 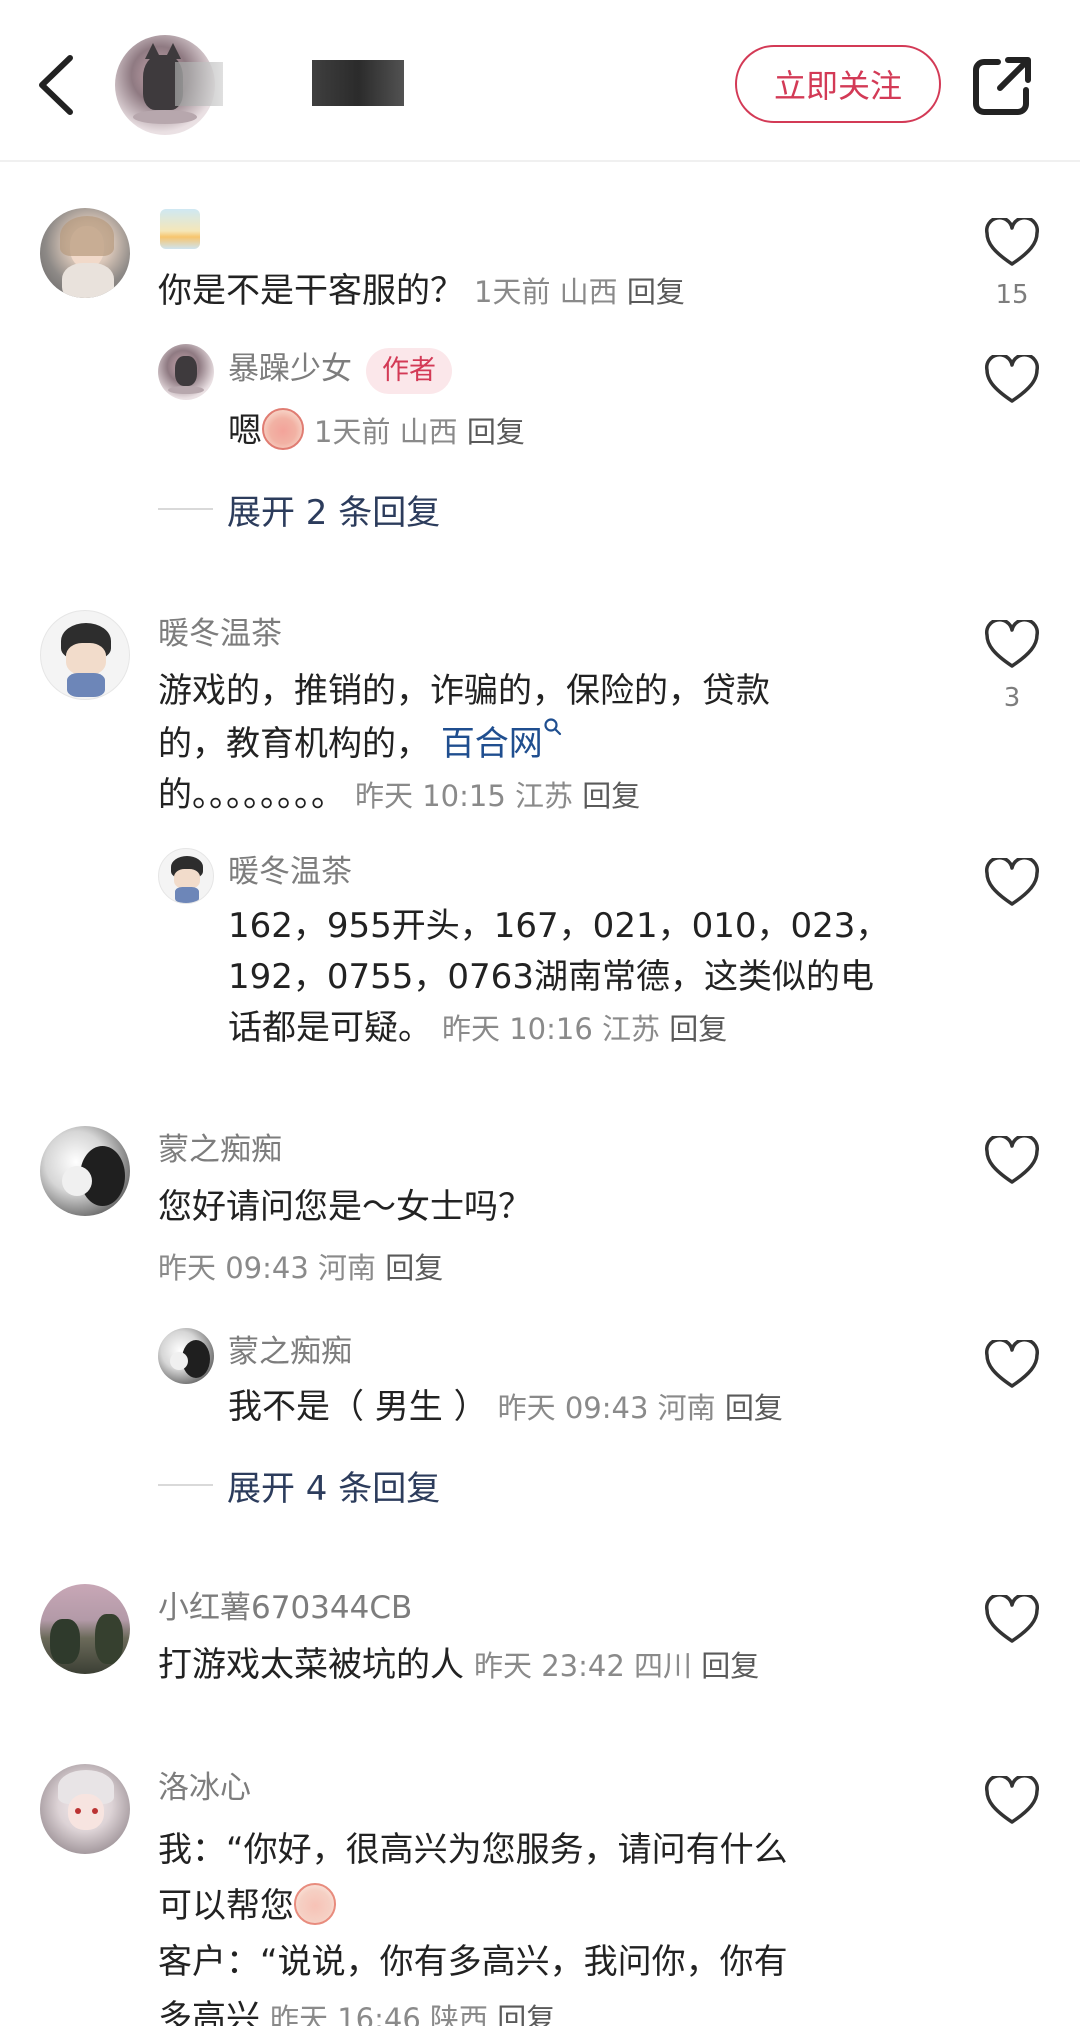 What do you see at coordinates (421, 291) in the screenshot?
I see `comment-text: 你是不是干客服的？ 1天前 山西 回复` at bounding box center [421, 291].